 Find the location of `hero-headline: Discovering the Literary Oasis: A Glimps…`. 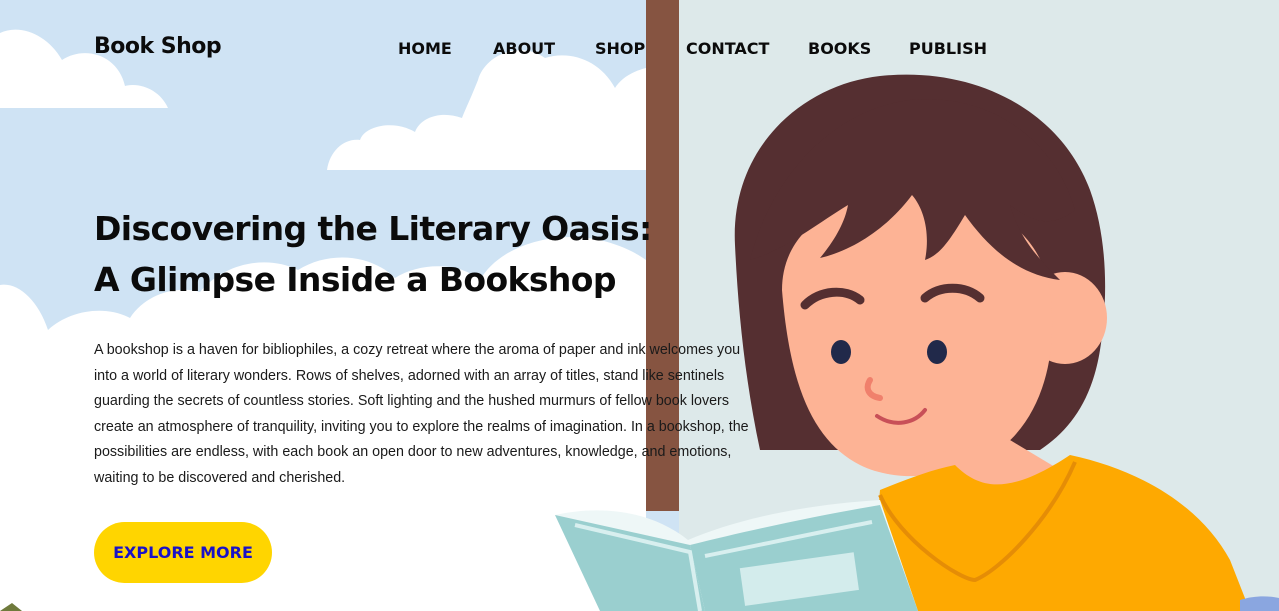

hero-headline: Discovering the Literary Oasis: A Glimps… is located at coordinates (373, 254).